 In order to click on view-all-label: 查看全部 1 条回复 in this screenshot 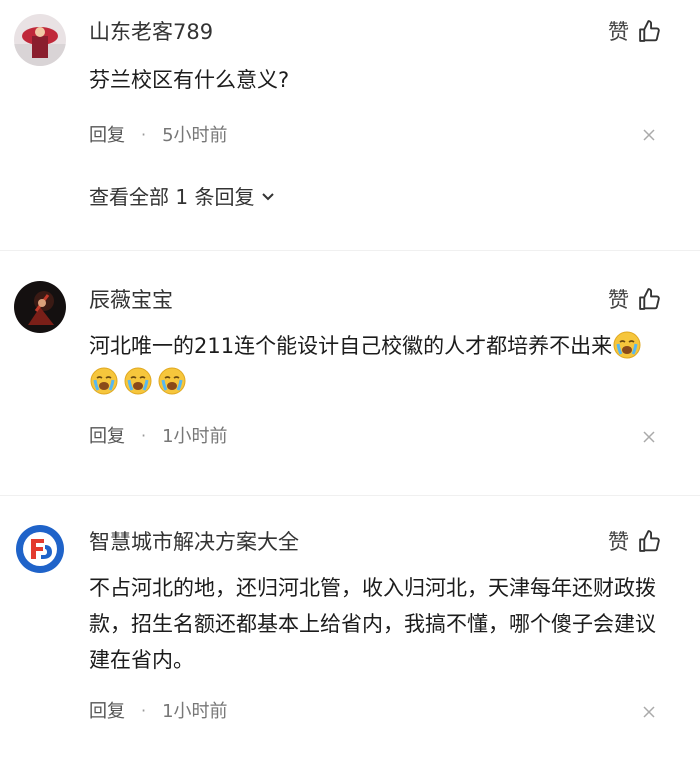, I will do `click(172, 197)`.